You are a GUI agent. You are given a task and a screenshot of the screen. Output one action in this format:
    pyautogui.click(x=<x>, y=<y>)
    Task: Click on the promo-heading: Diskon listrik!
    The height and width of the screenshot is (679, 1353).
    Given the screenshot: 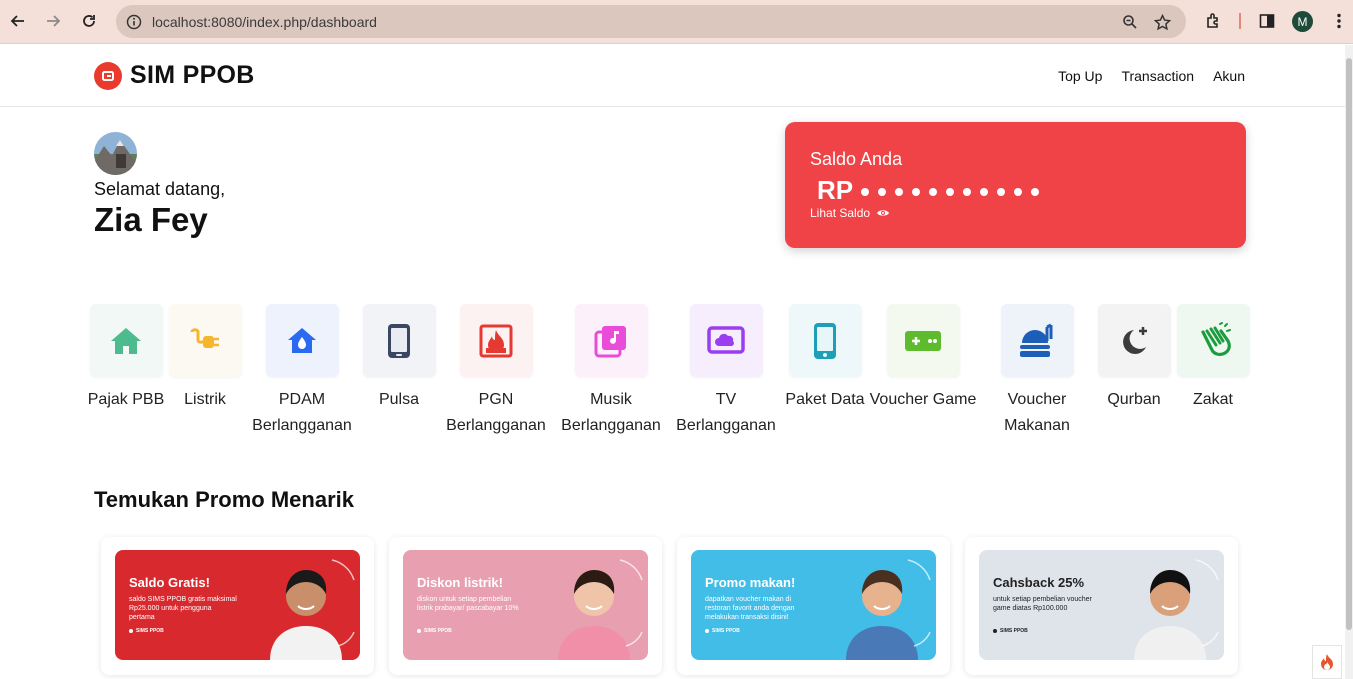 What is the action you would take?
    pyautogui.click(x=460, y=582)
    